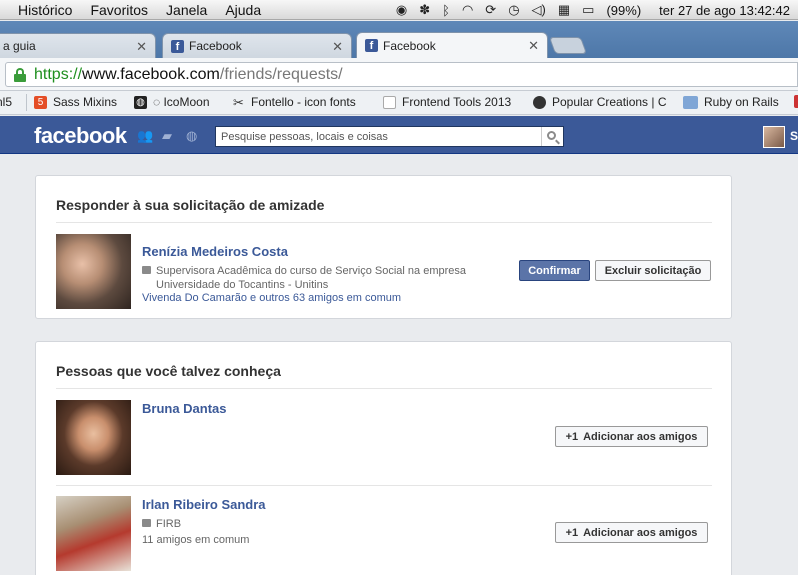  Describe the element at coordinates (588, 10) in the screenshot. I see `battery-icon: ▭` at that location.